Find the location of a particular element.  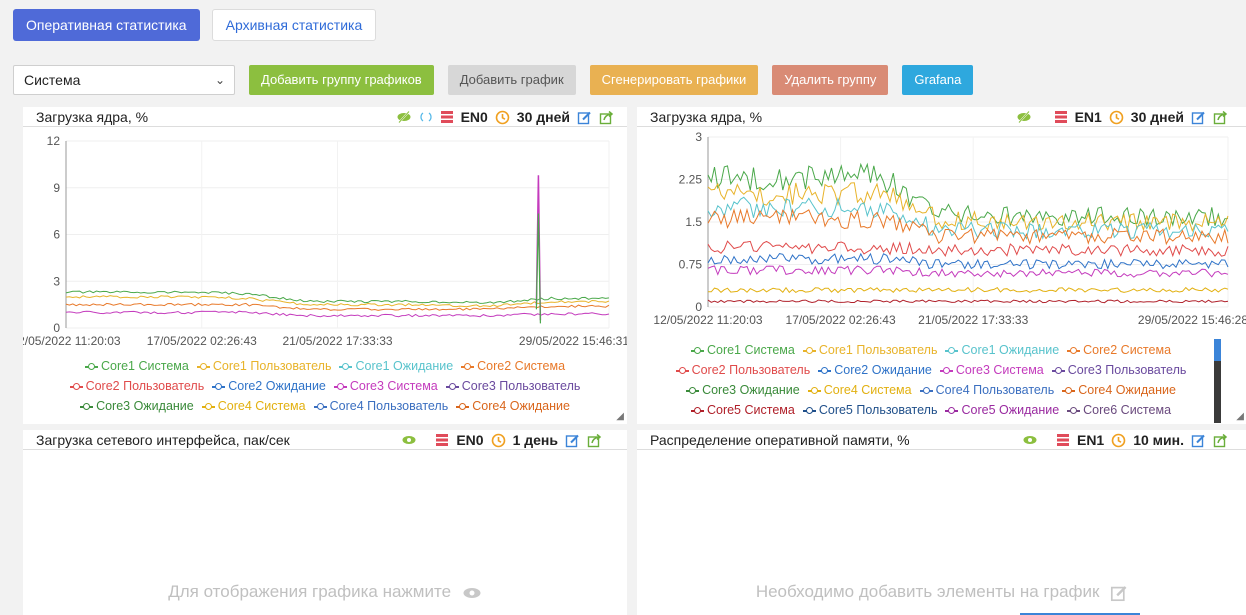

legend-label: Core6 Система is located at coordinates (1127, 410).